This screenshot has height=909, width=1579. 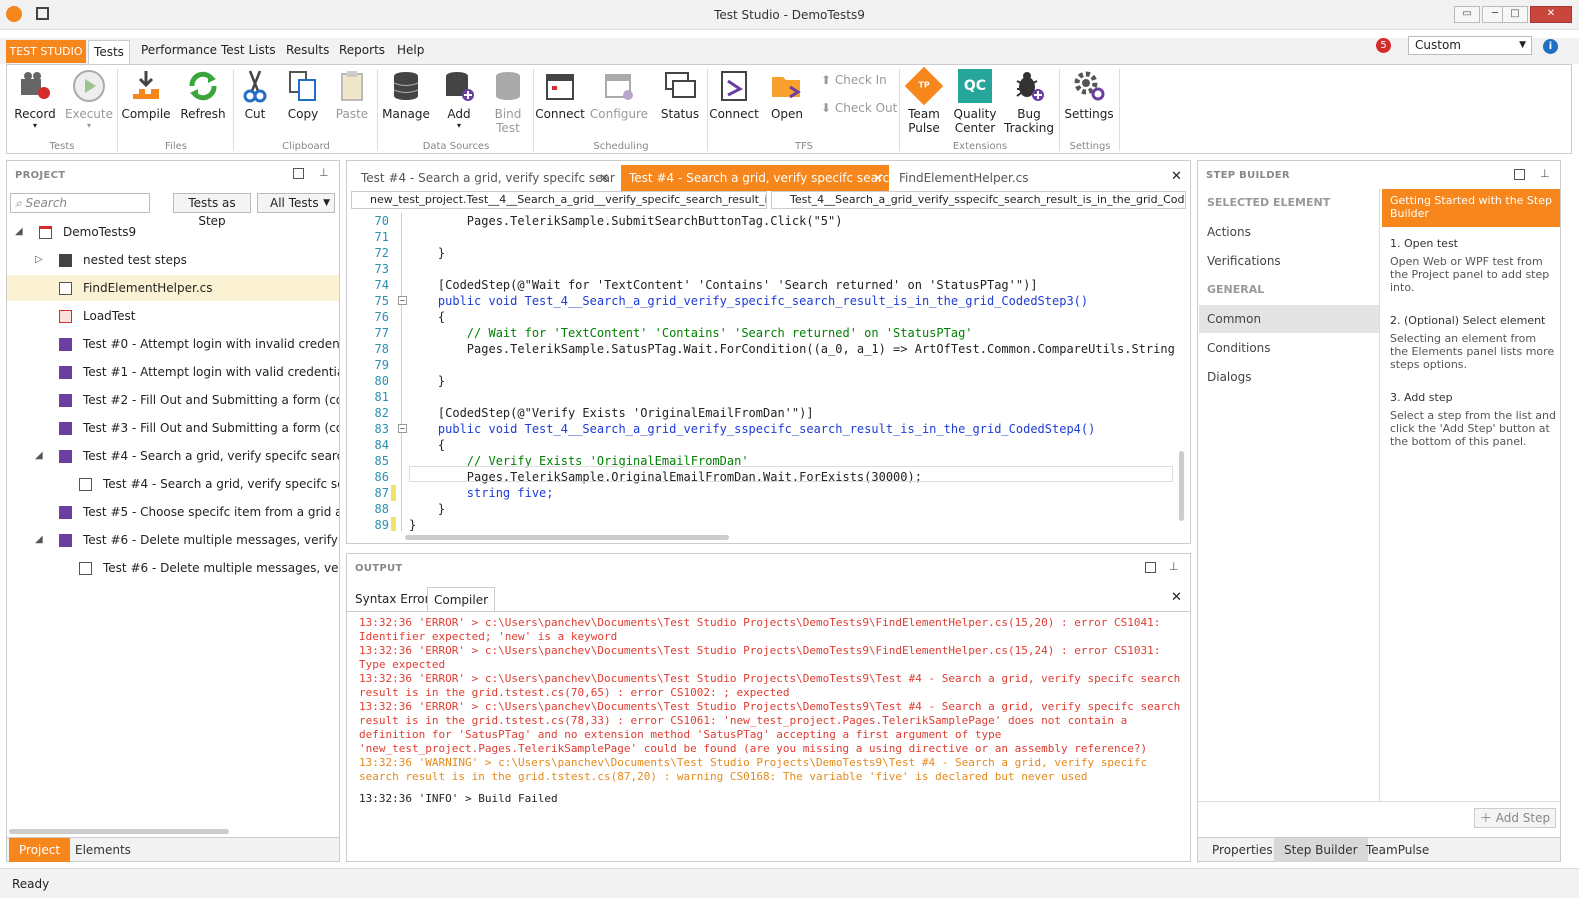 I want to click on status-button: Status, so click(x=680, y=95).